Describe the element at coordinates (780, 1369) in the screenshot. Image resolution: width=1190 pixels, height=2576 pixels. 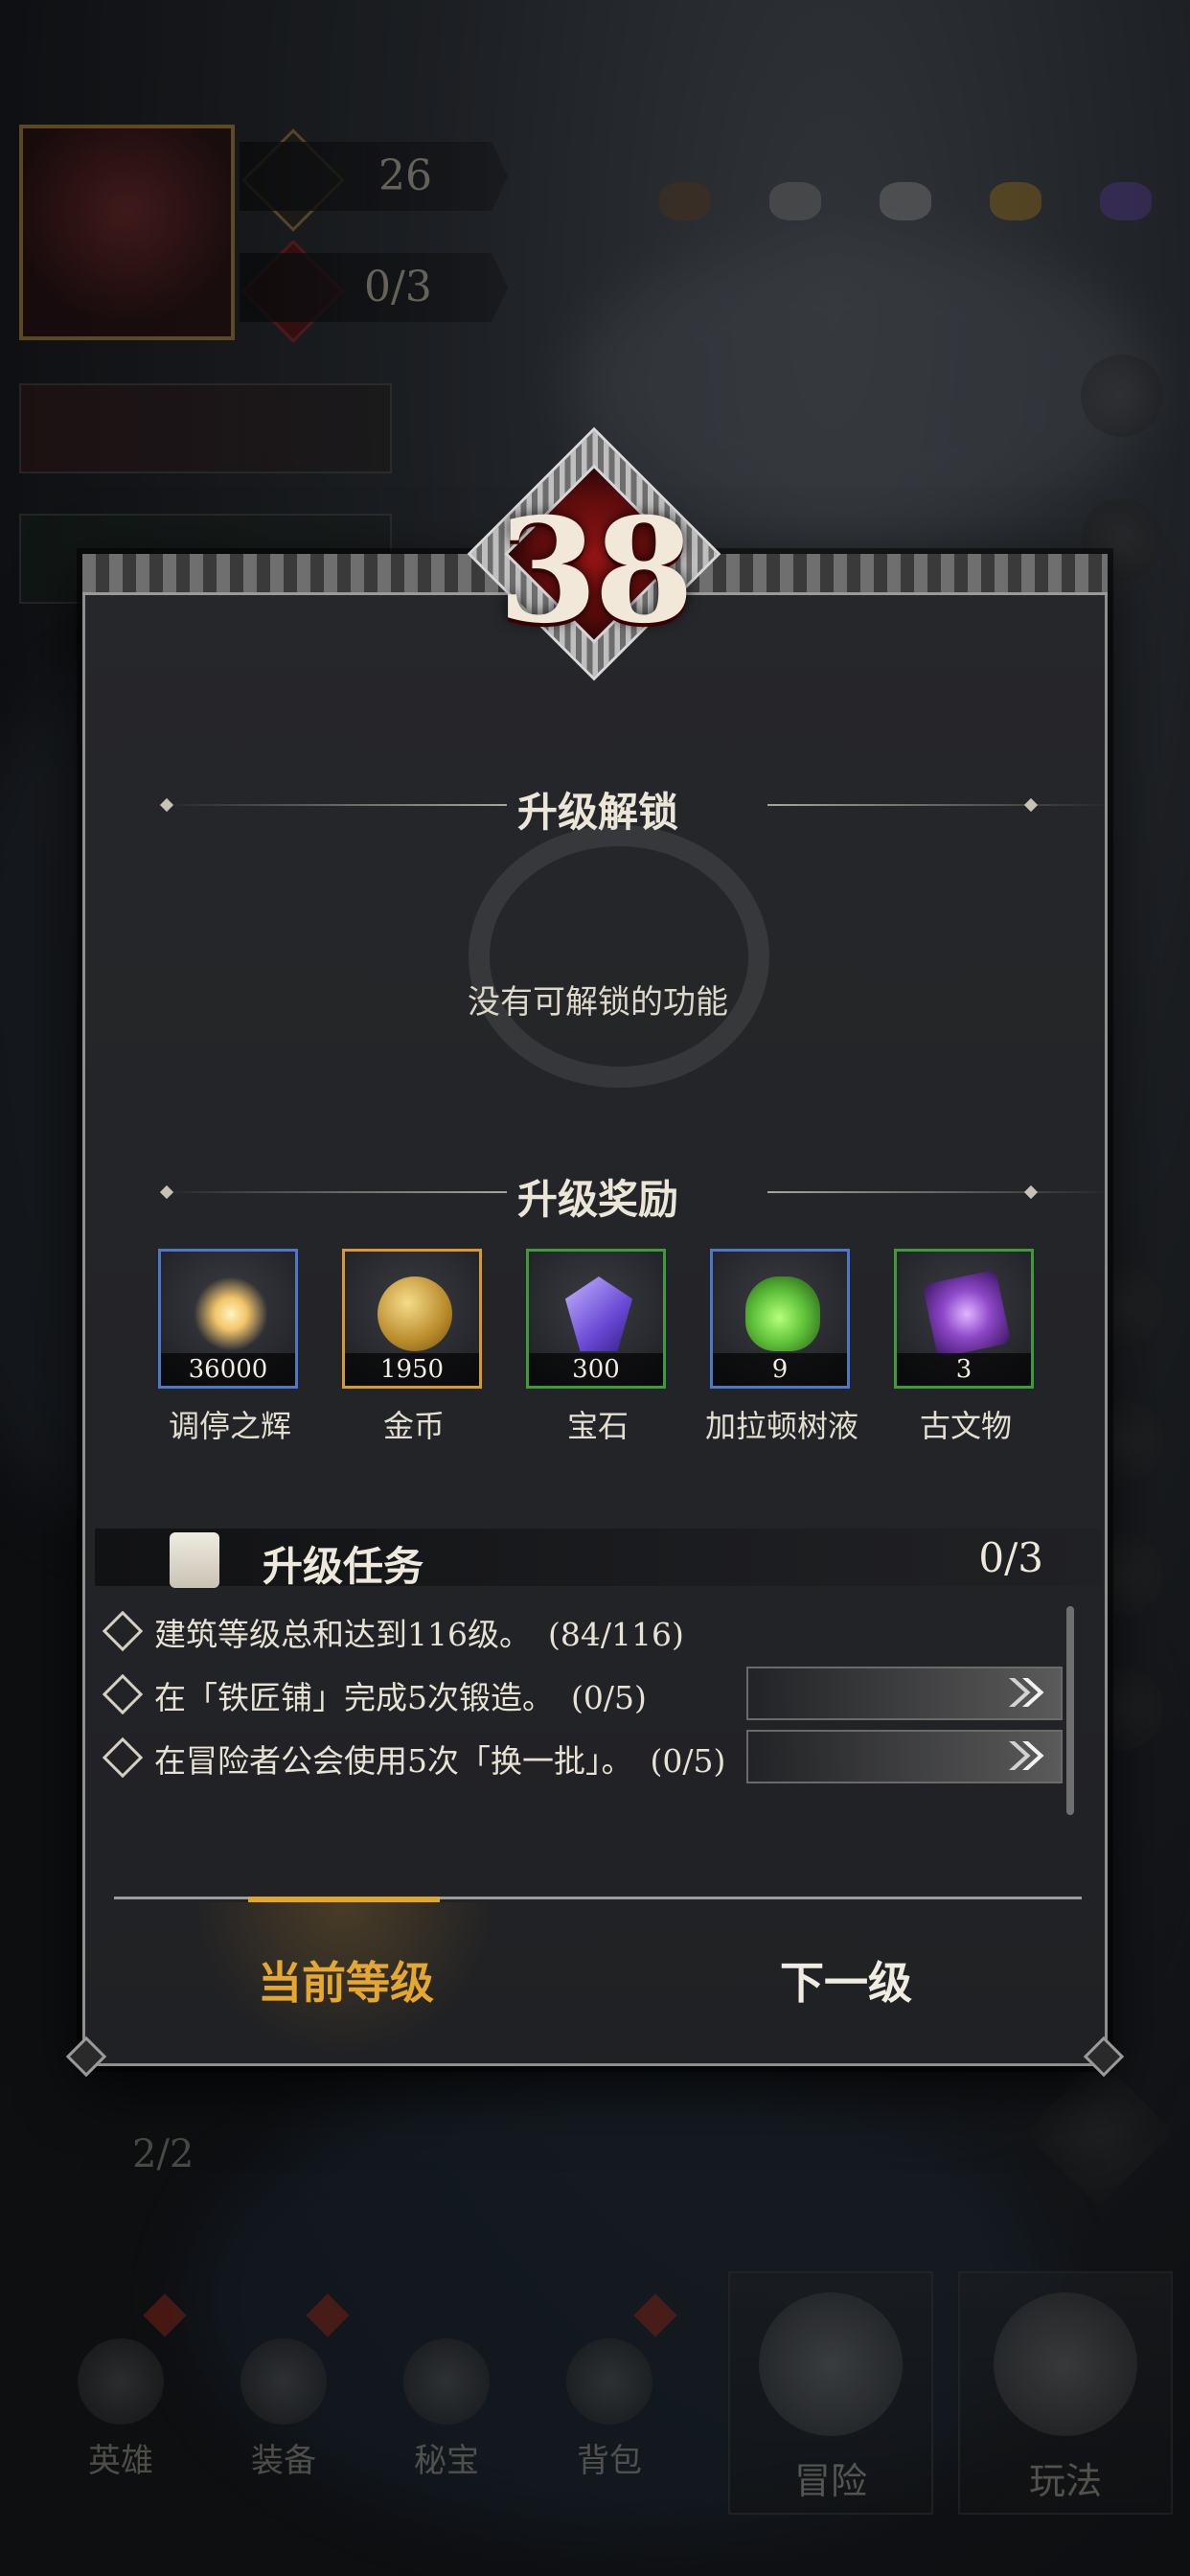
I see `reward-count: 9` at that location.